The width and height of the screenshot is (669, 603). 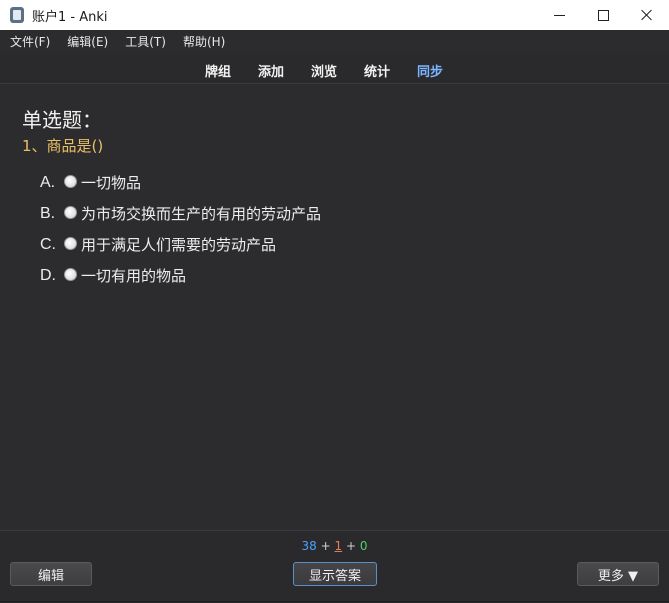 What do you see at coordinates (145, 41) in the screenshot?
I see `menu-tools: 工具(T)` at bounding box center [145, 41].